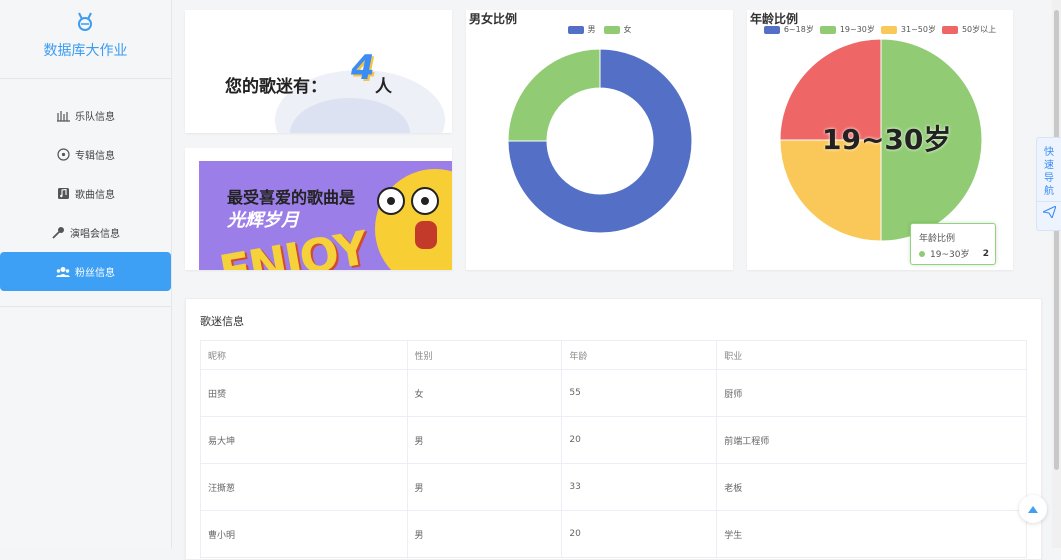 This screenshot has width=1061, height=560. I want to click on table-cell: 田赟, so click(304, 393).